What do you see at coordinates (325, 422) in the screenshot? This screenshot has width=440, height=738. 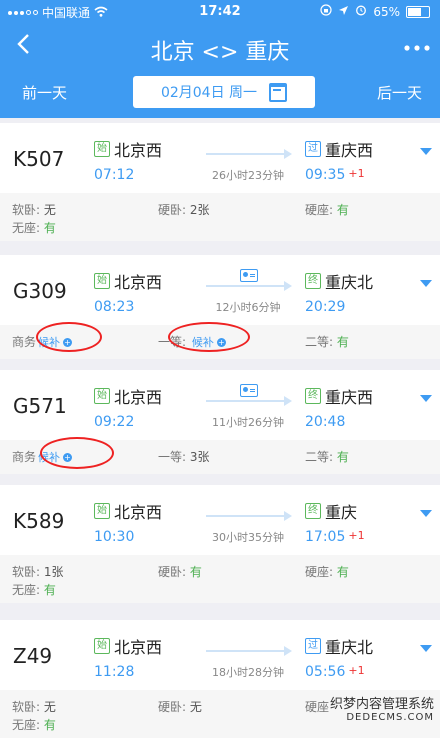 I see `arrival-time: 20:48` at bounding box center [325, 422].